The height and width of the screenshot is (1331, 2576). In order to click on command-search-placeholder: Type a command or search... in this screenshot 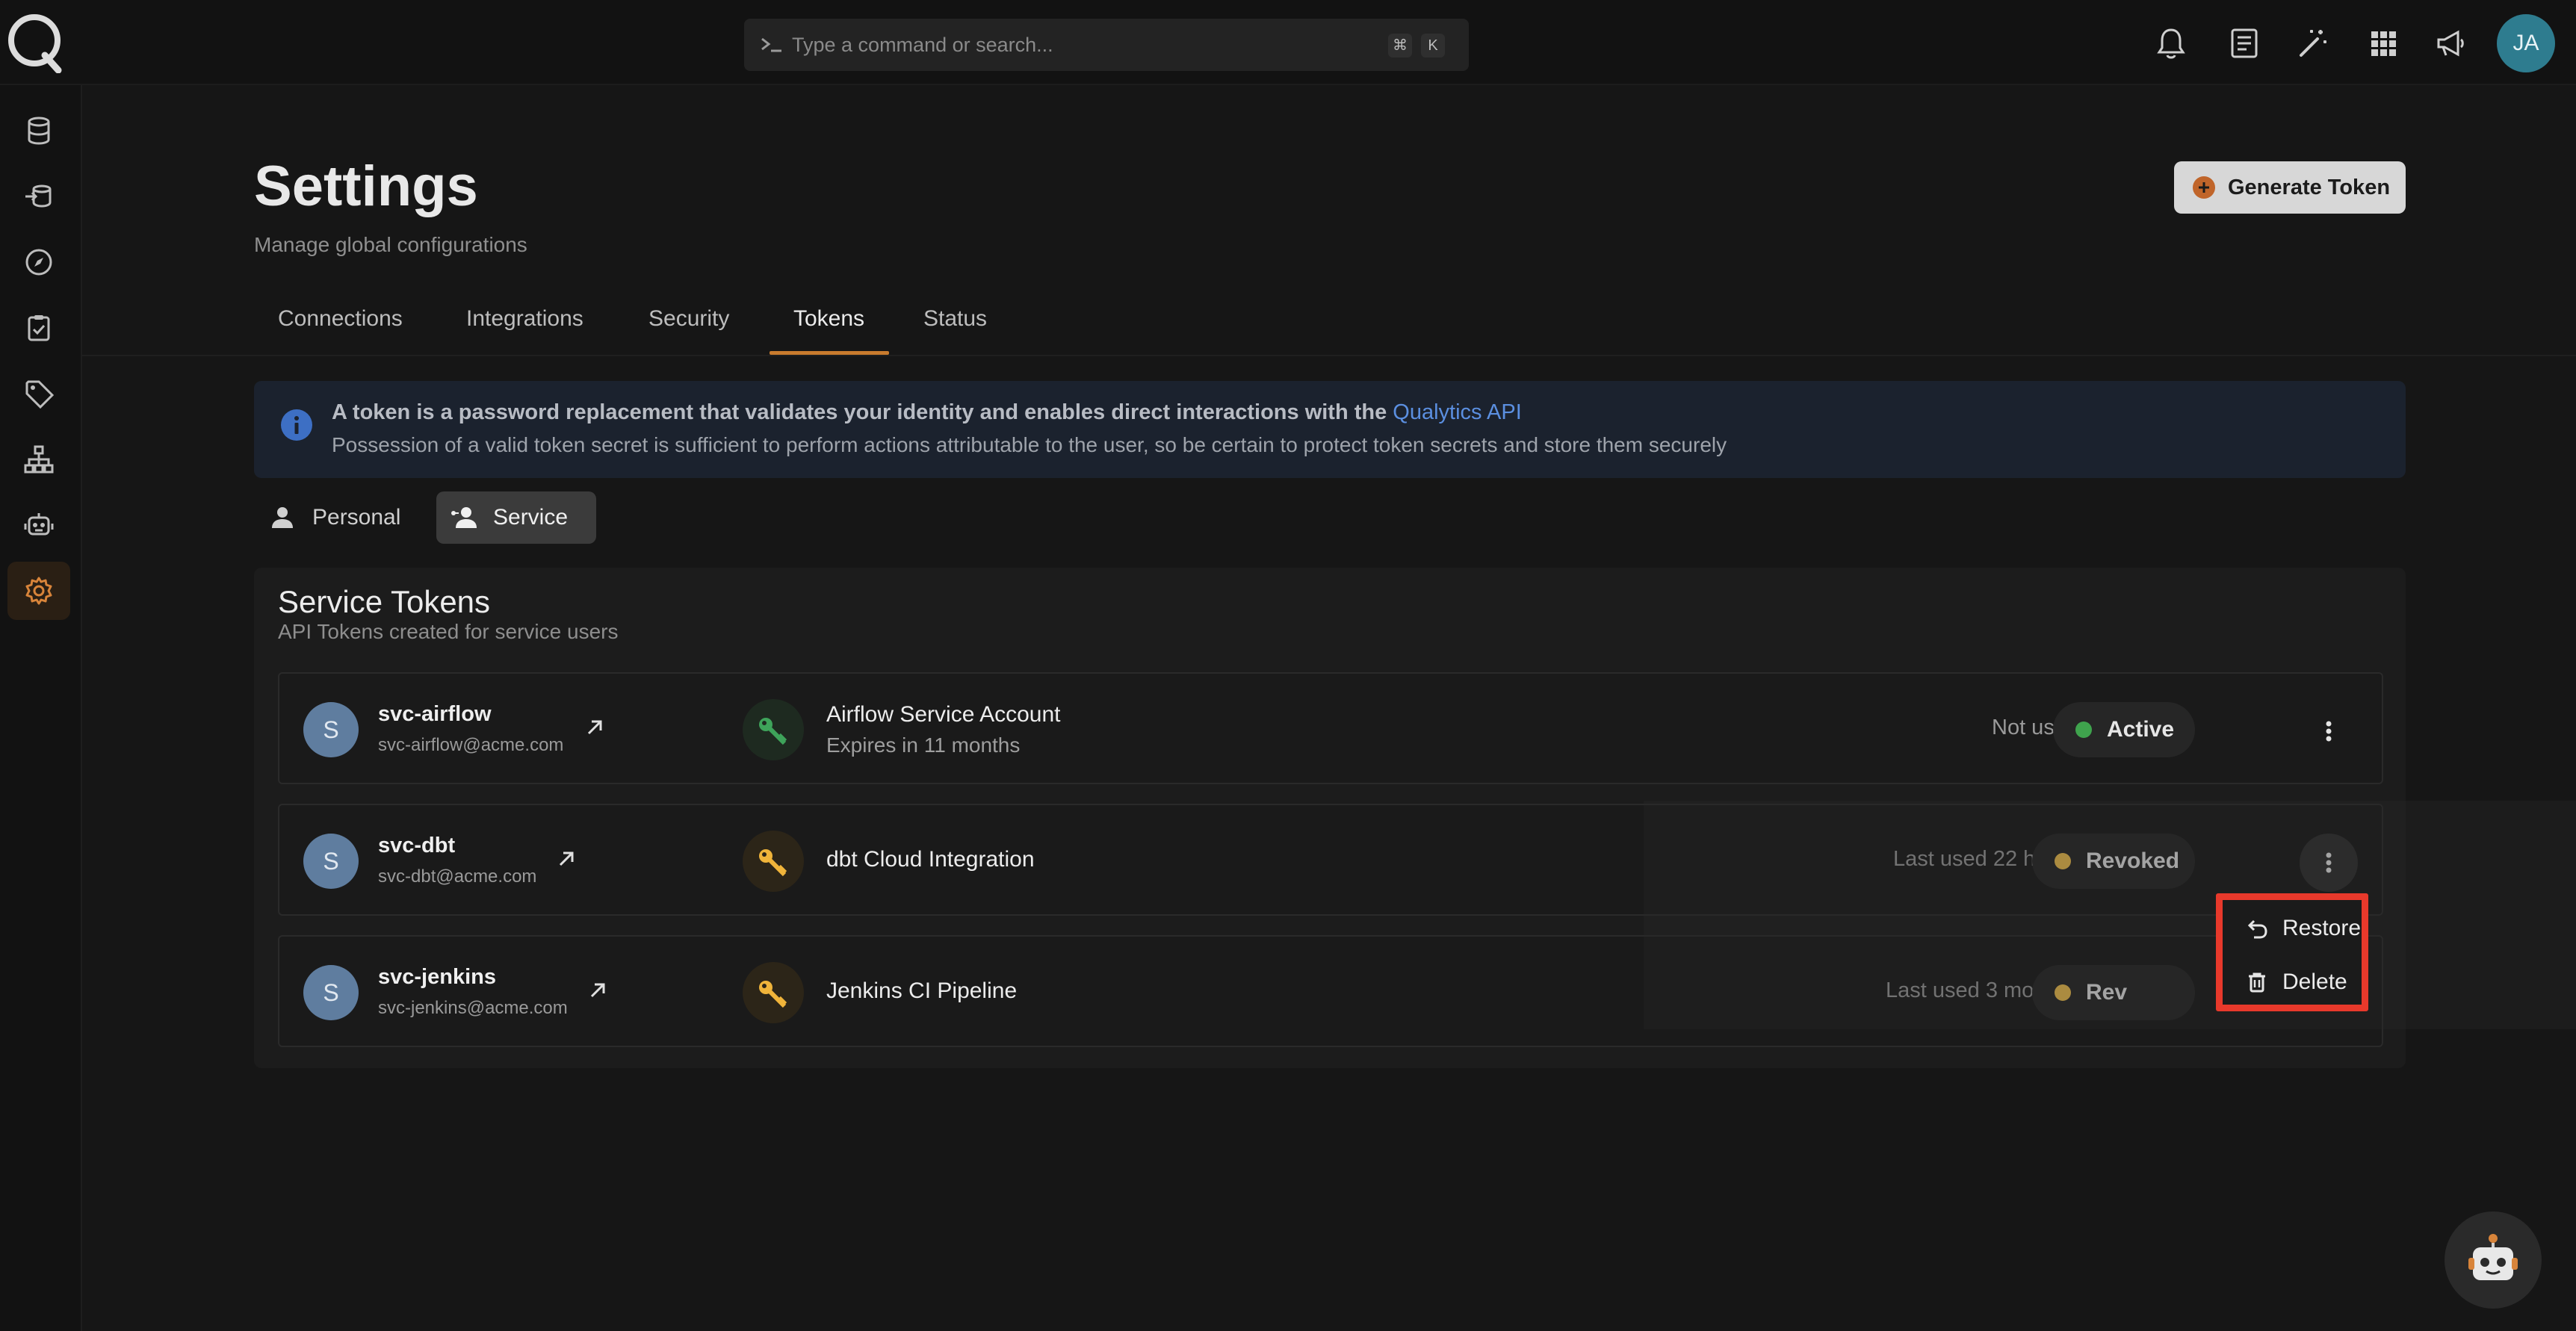, I will do `click(922, 44)`.